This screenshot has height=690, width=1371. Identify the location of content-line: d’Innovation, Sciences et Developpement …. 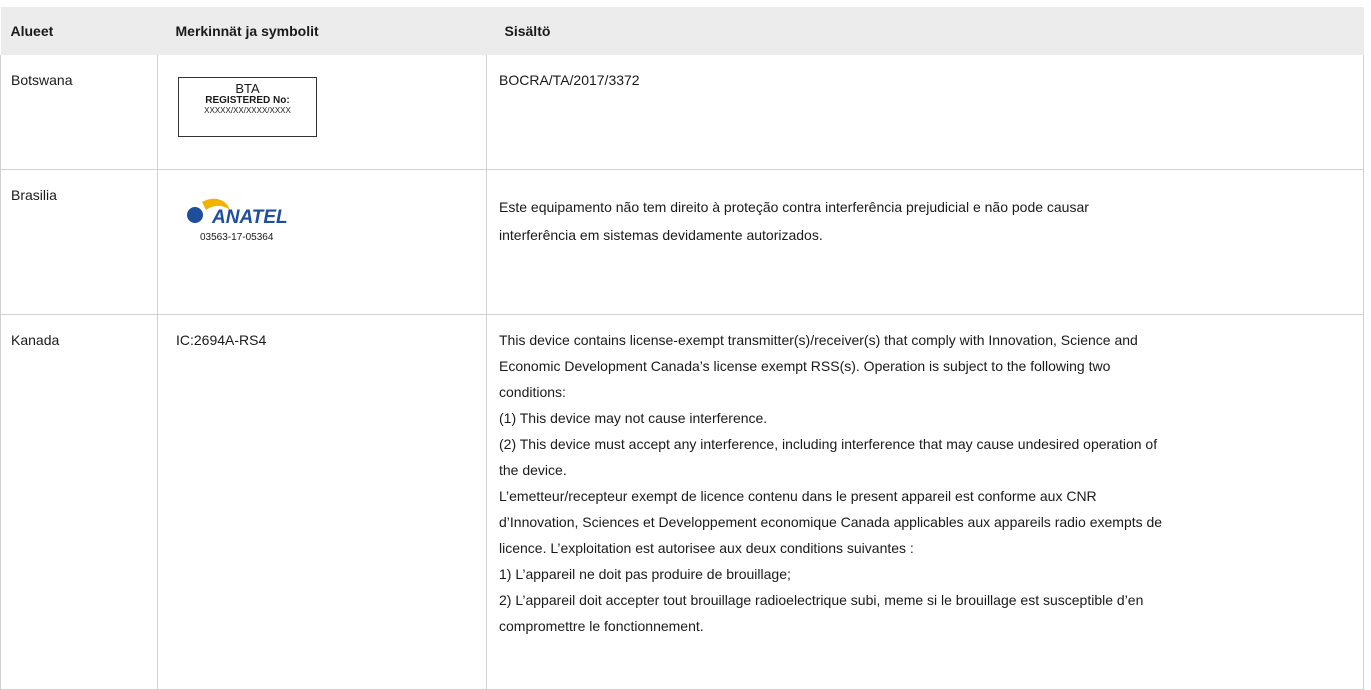
(831, 522).